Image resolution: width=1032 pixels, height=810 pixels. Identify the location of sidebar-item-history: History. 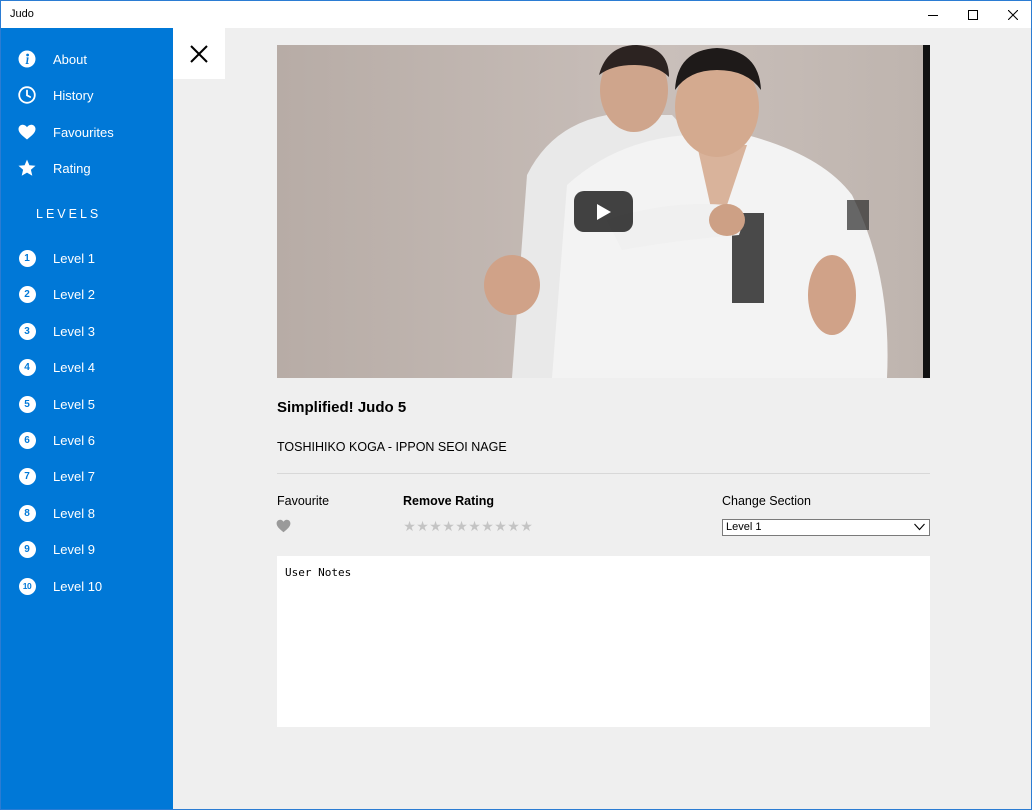
(87, 95).